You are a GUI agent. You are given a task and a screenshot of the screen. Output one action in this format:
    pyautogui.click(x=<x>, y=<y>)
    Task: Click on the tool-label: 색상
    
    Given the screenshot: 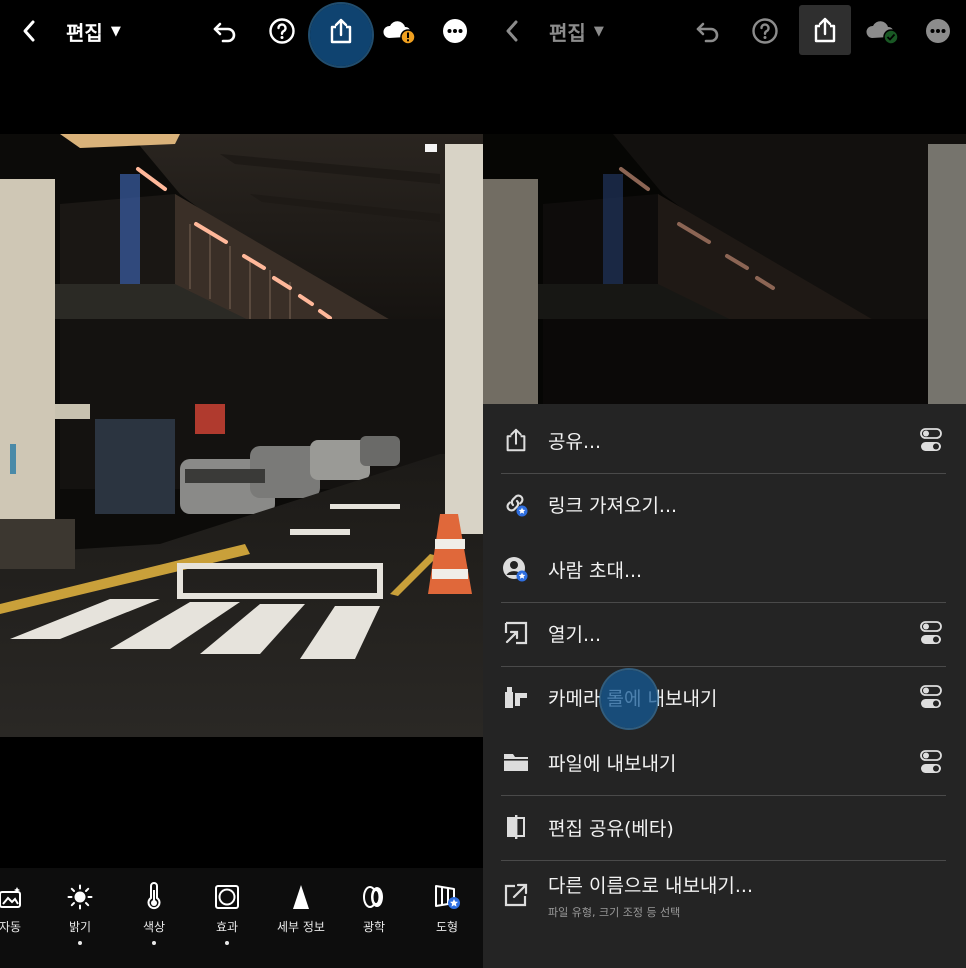 What is the action you would take?
    pyautogui.click(x=154, y=927)
    